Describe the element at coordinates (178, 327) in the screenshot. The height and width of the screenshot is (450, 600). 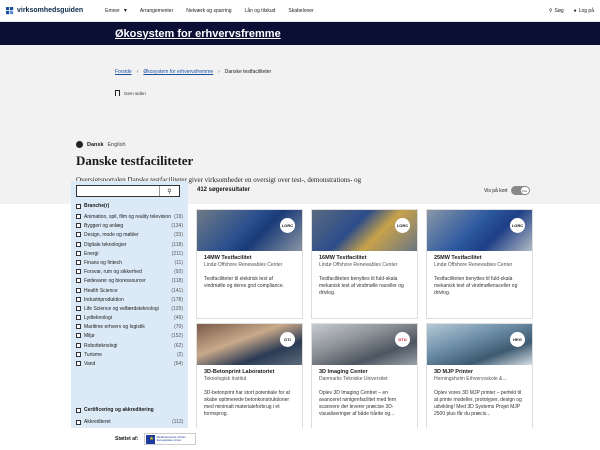
I see `filter-option-count: (70)` at that location.